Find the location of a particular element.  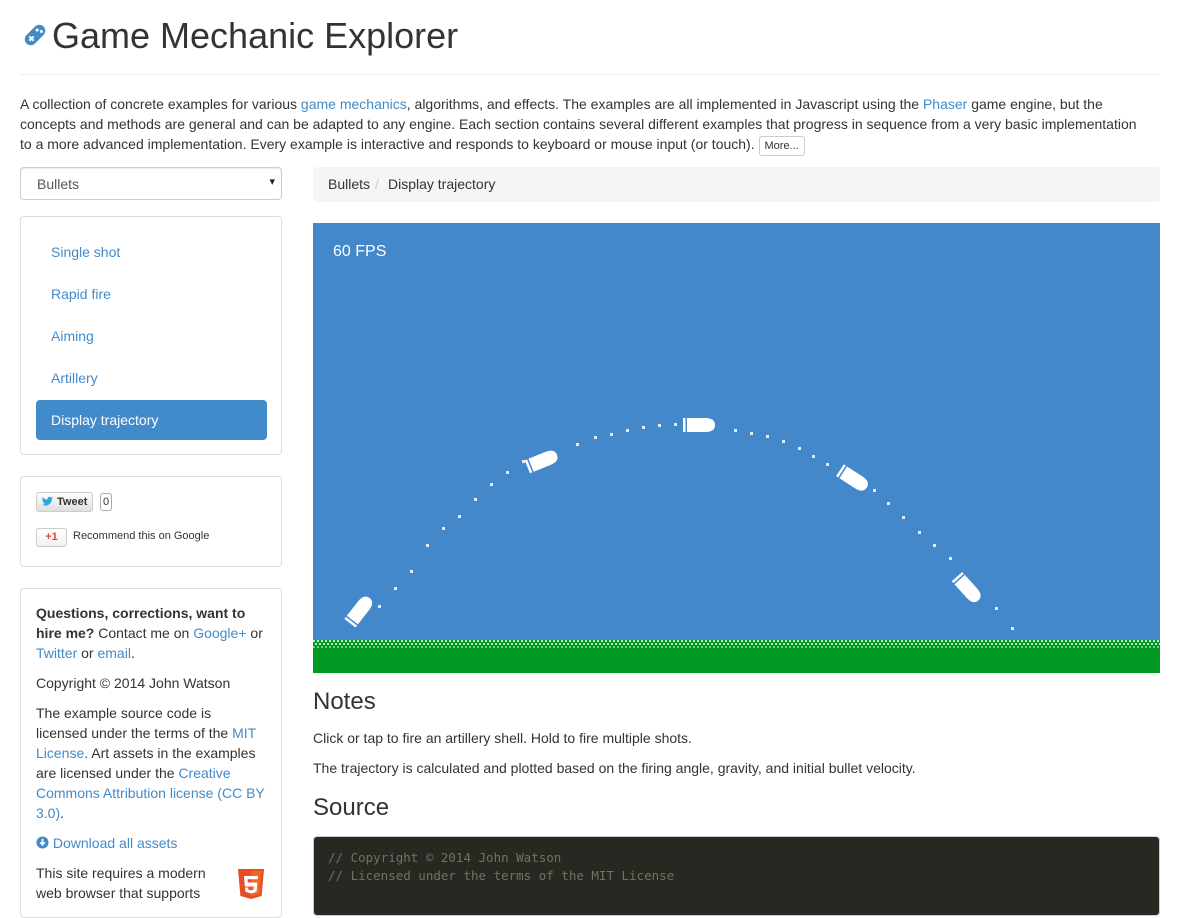

bullet-sprites is located at coordinates (662, 523).